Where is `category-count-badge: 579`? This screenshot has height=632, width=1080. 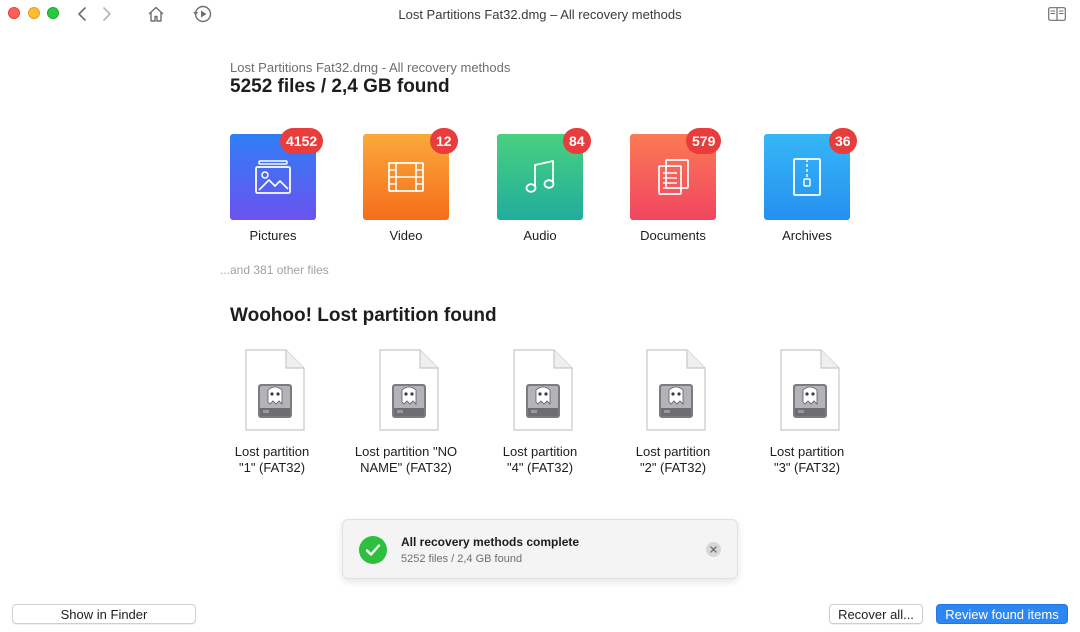
category-count-badge: 579 is located at coordinates (704, 141).